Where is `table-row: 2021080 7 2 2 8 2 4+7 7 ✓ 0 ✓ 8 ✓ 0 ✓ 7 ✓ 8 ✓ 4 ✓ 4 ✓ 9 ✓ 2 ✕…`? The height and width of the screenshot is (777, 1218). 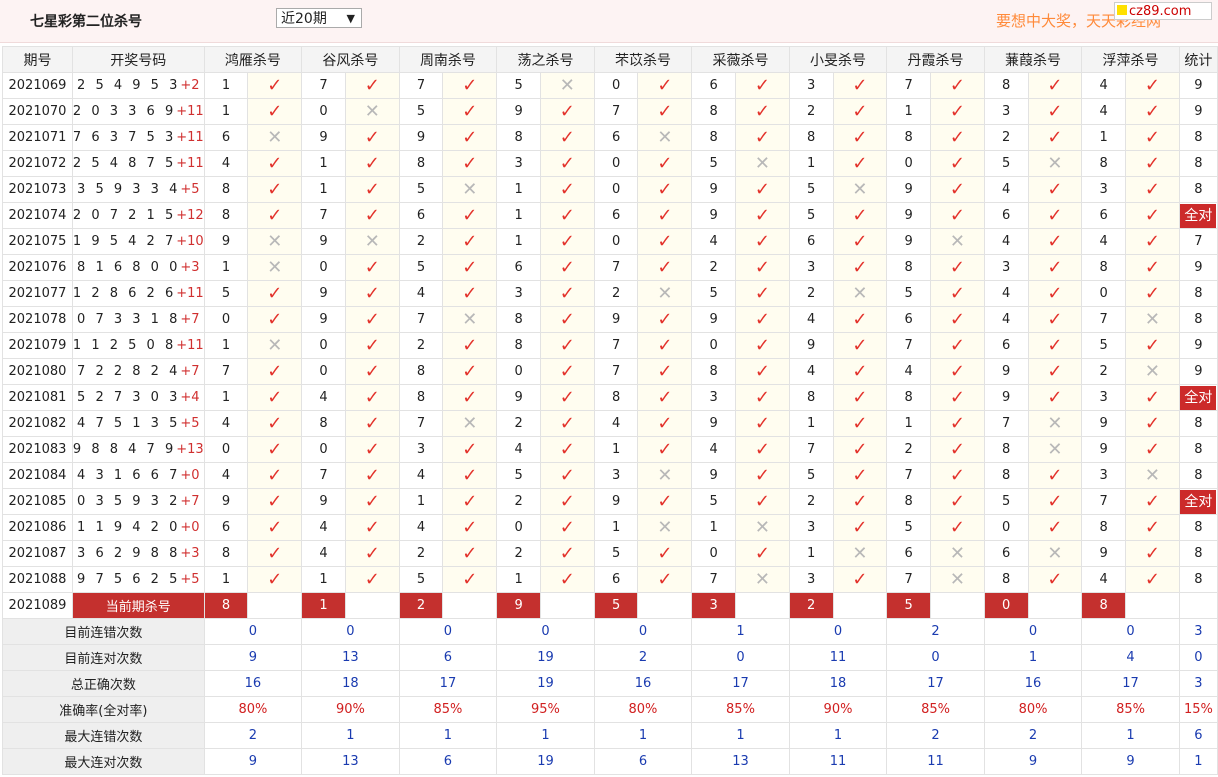 table-row: 2021080 7 2 2 8 2 4+7 7 ✓ 0 ✓ 8 ✓ 0 ✓ 7 ✓ 8 ✓ 4 ✓ 4 ✓ 9 ✓ 2 ✕… is located at coordinates (610, 371).